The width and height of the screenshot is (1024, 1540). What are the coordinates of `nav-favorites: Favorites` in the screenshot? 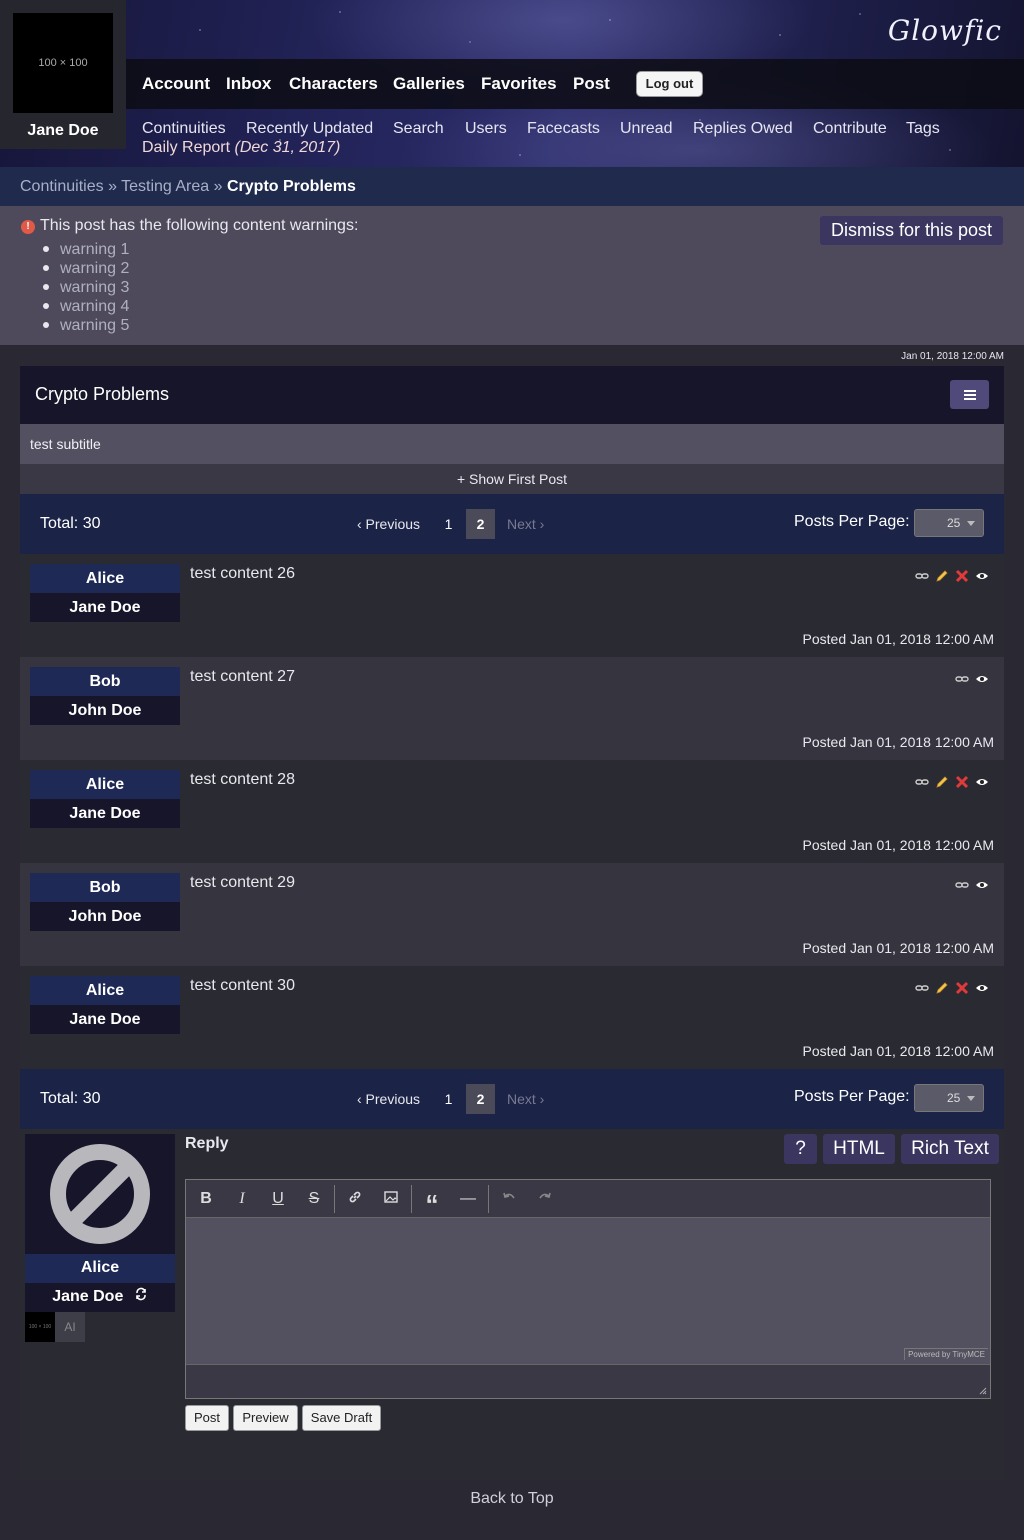 It's located at (519, 84).